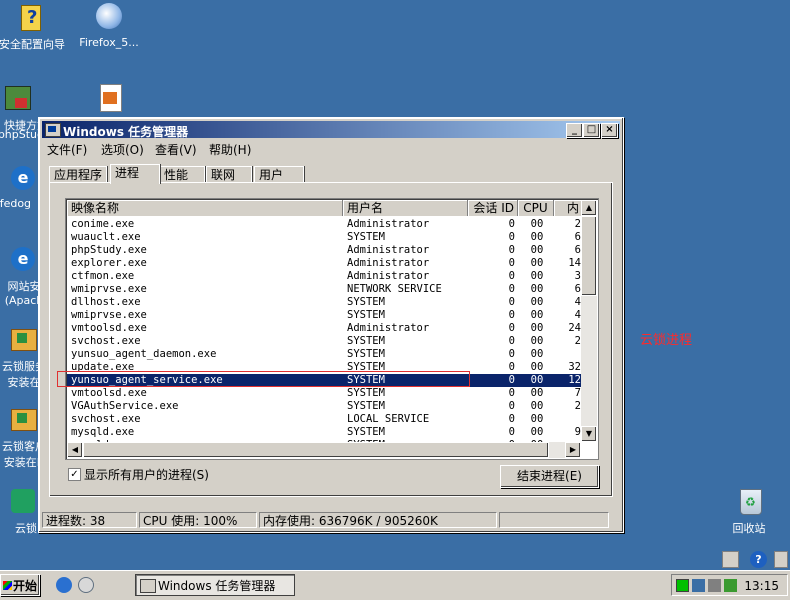 This screenshot has height=600, width=790. What do you see at coordinates (324, 406) in the screenshot?
I see `process-row: VGAuthService.exe SYSTEM 0 00 2` at bounding box center [324, 406].